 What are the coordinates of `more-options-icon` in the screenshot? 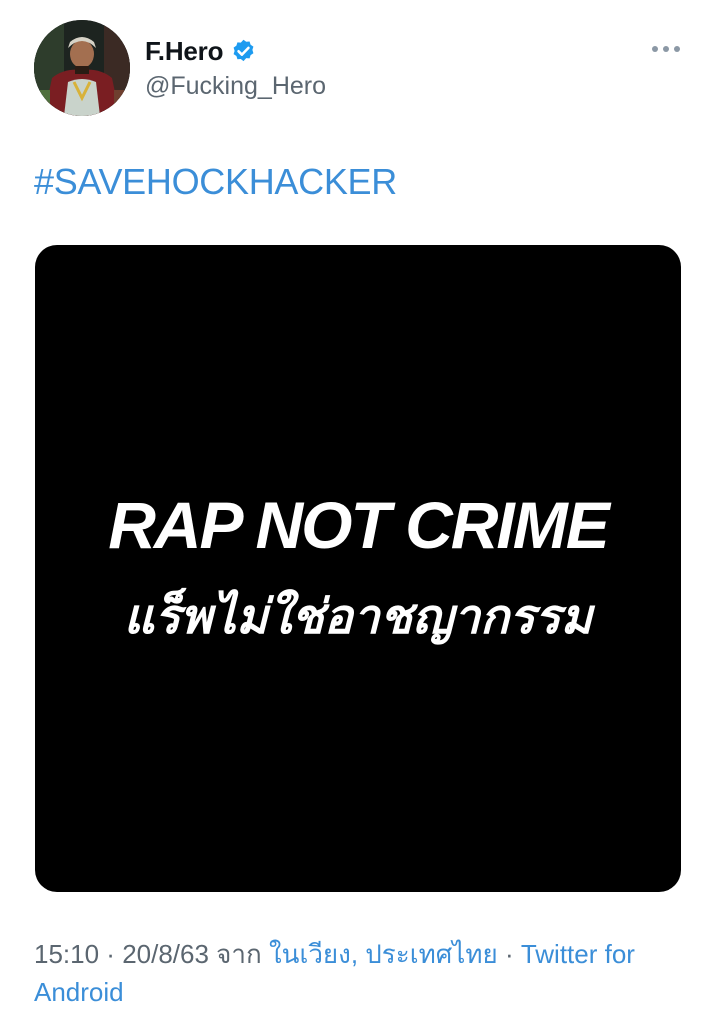 It's located at (666, 49).